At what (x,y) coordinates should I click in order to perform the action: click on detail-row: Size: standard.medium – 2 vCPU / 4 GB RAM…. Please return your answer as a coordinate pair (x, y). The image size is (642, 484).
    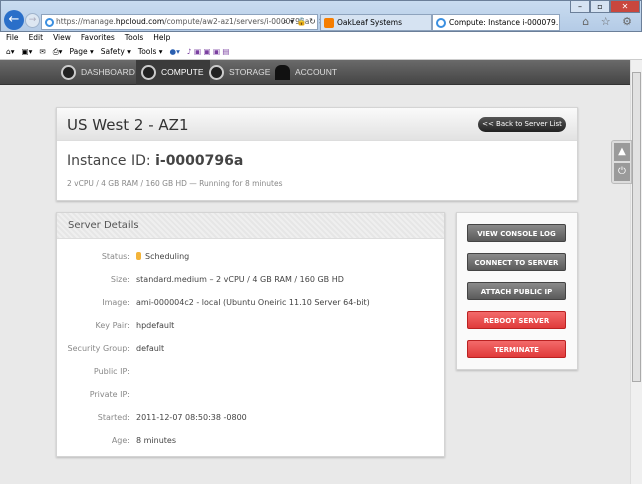
    Looking at the image, I should click on (250, 280).